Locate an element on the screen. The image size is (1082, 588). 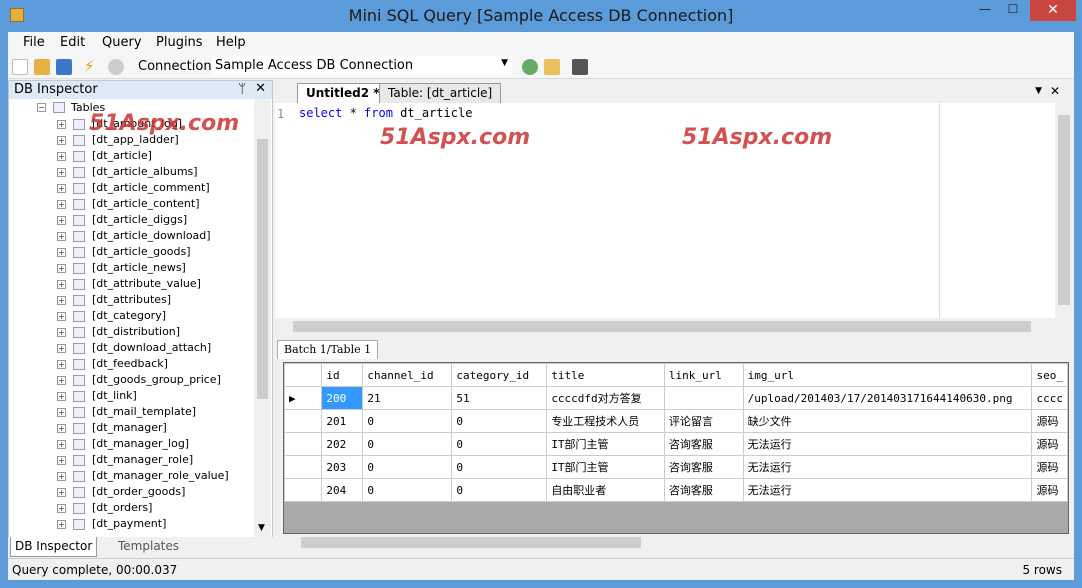
grid-cell: IT部门主管 is located at coordinates (605, 467).